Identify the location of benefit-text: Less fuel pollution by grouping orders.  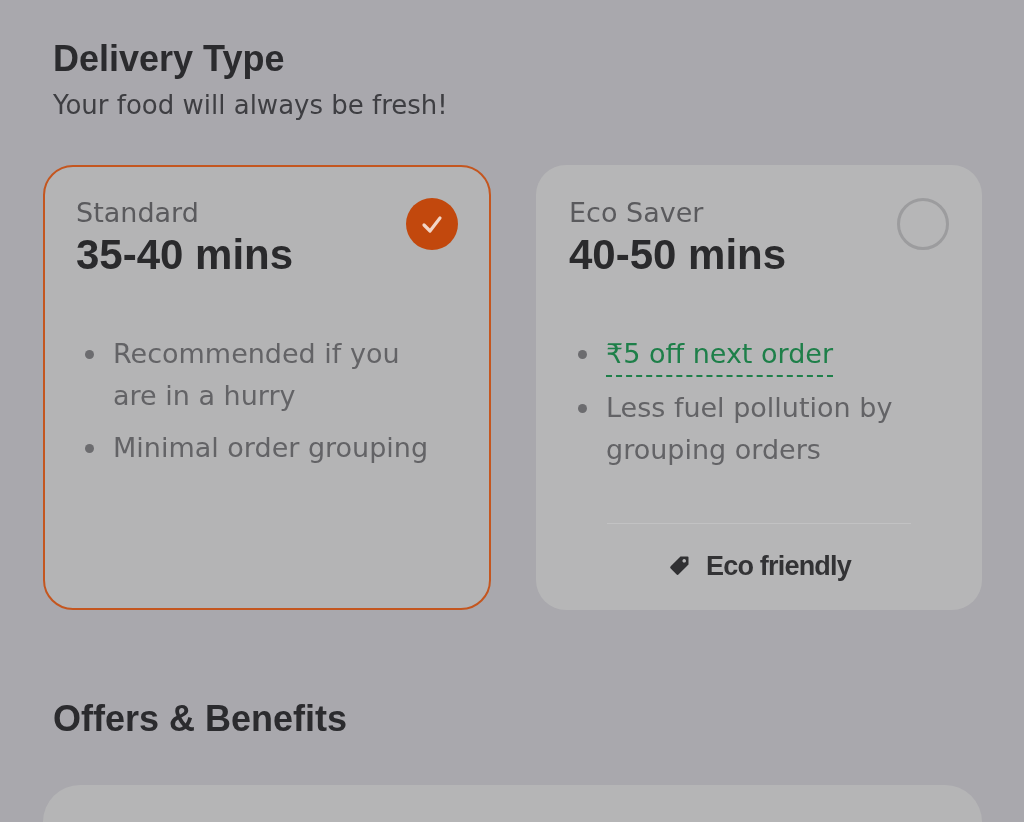
(750, 429).